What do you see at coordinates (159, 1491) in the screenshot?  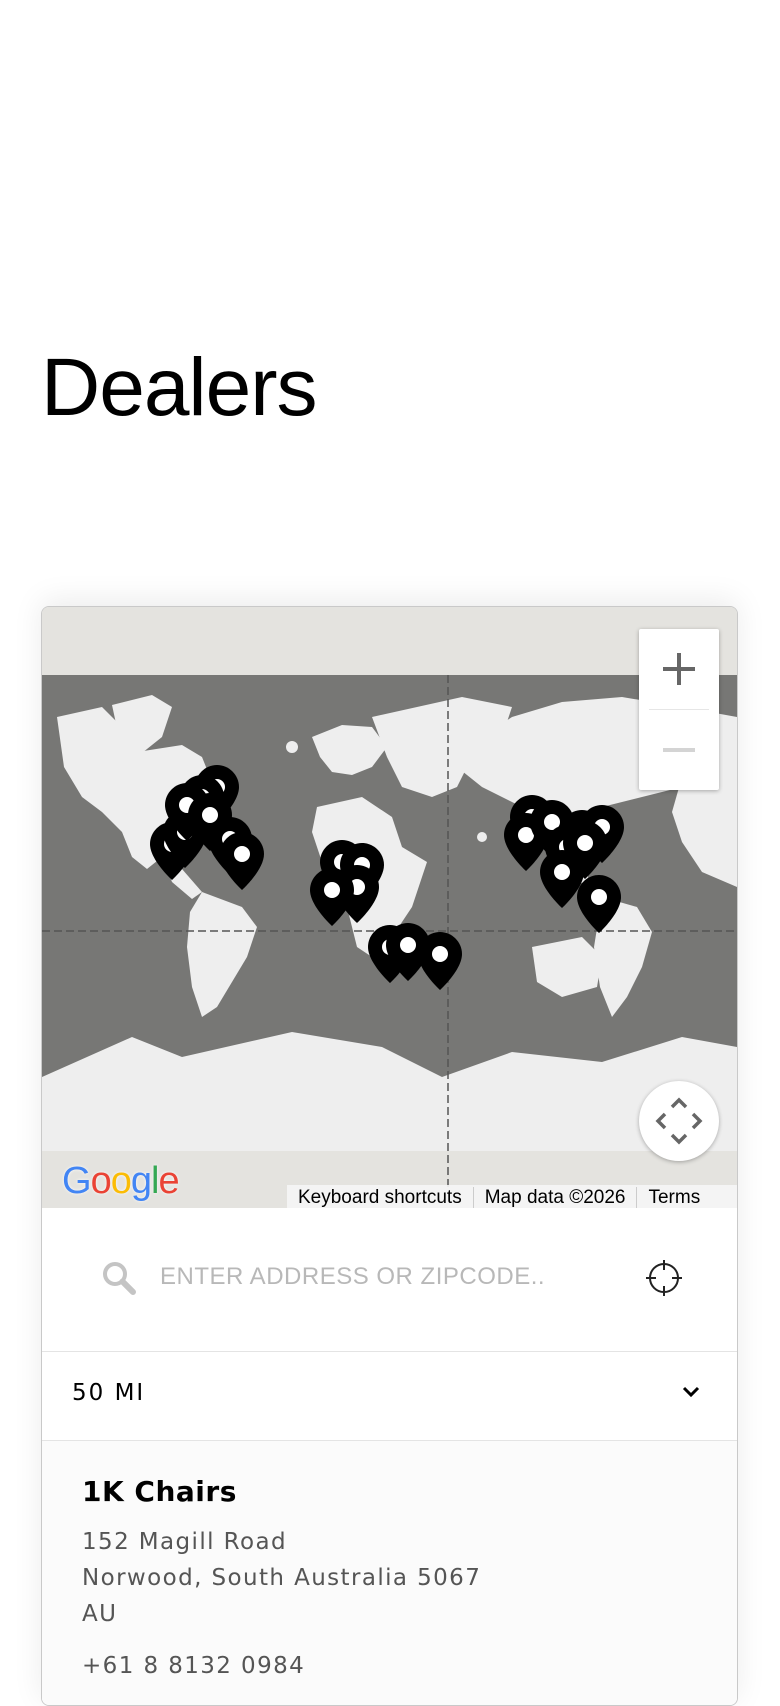 I see `dealer-name: 1K Chairs` at bounding box center [159, 1491].